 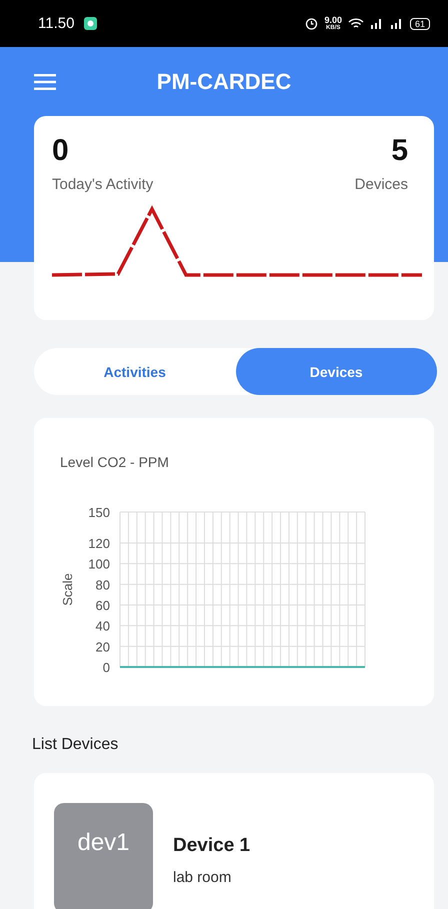 I want to click on y-tick-label: 80, so click(x=103, y=584).